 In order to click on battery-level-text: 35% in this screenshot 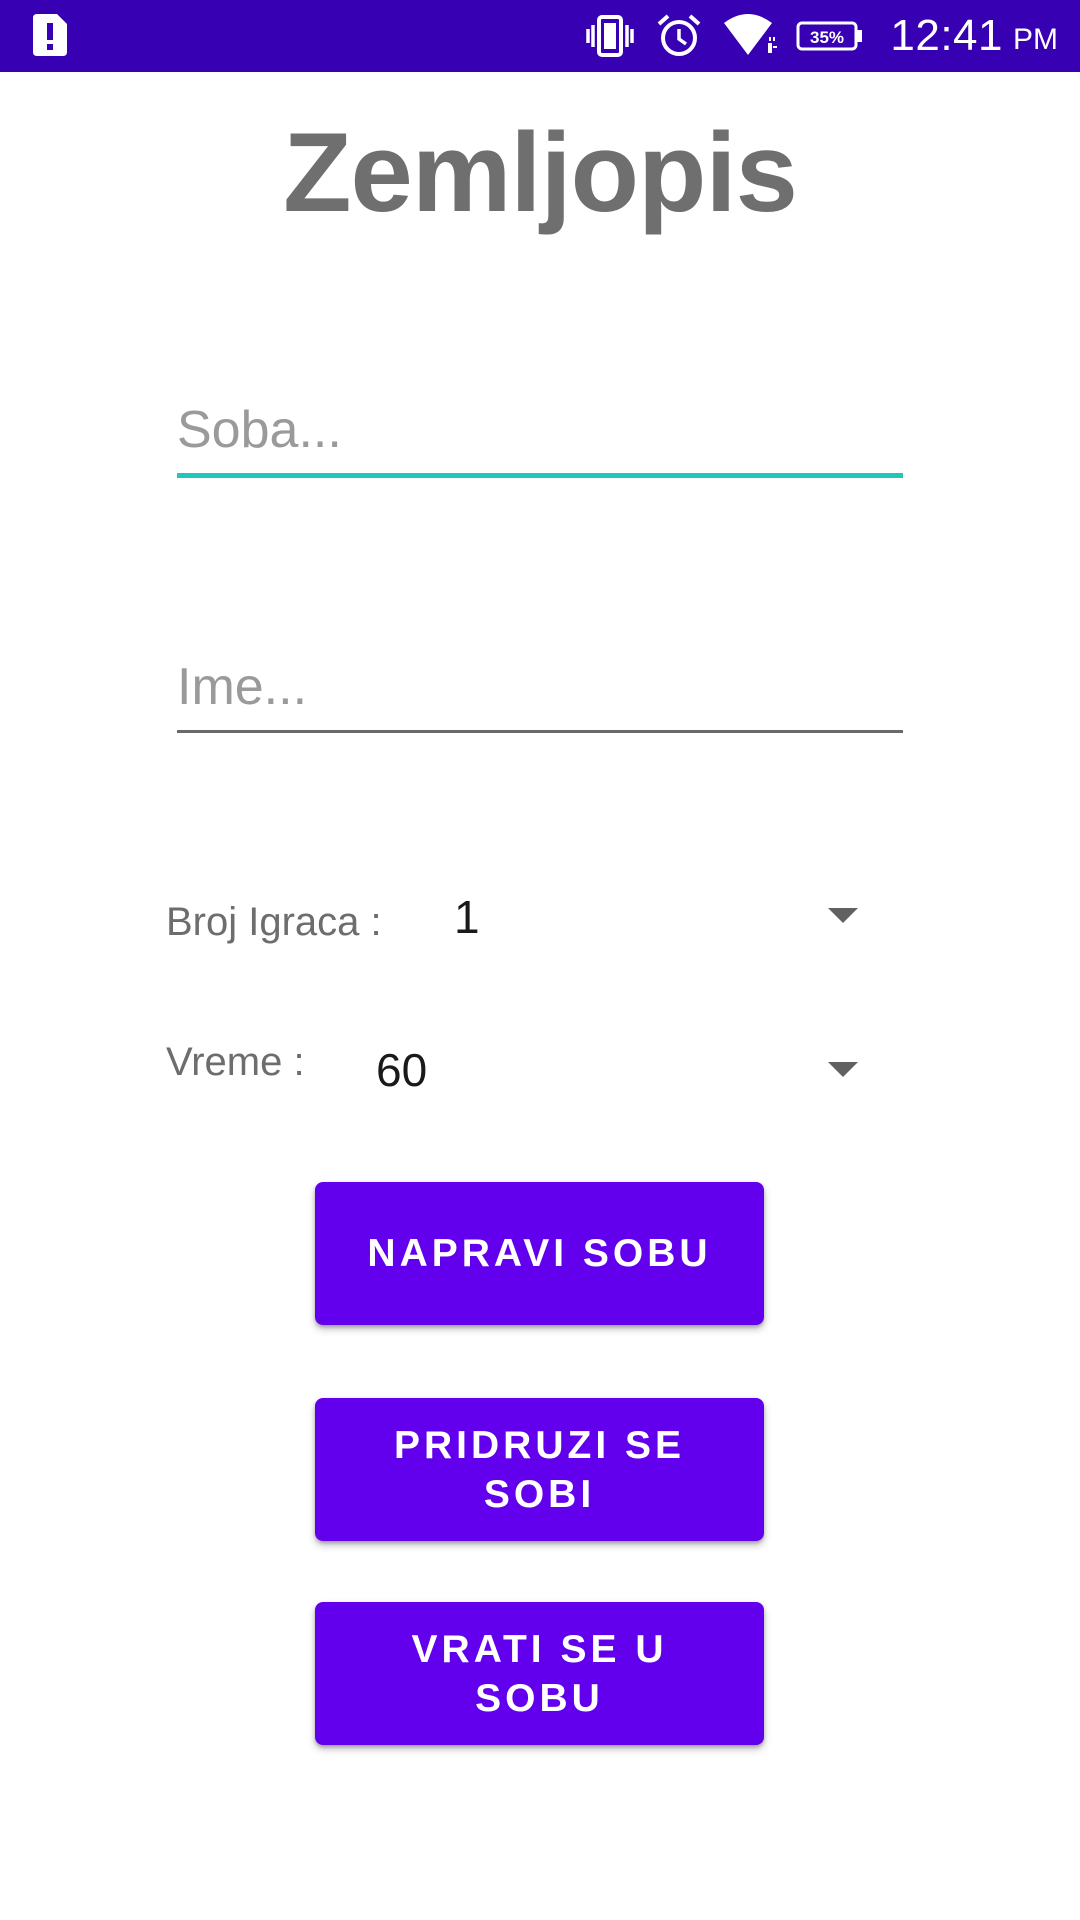, I will do `click(827, 37)`.